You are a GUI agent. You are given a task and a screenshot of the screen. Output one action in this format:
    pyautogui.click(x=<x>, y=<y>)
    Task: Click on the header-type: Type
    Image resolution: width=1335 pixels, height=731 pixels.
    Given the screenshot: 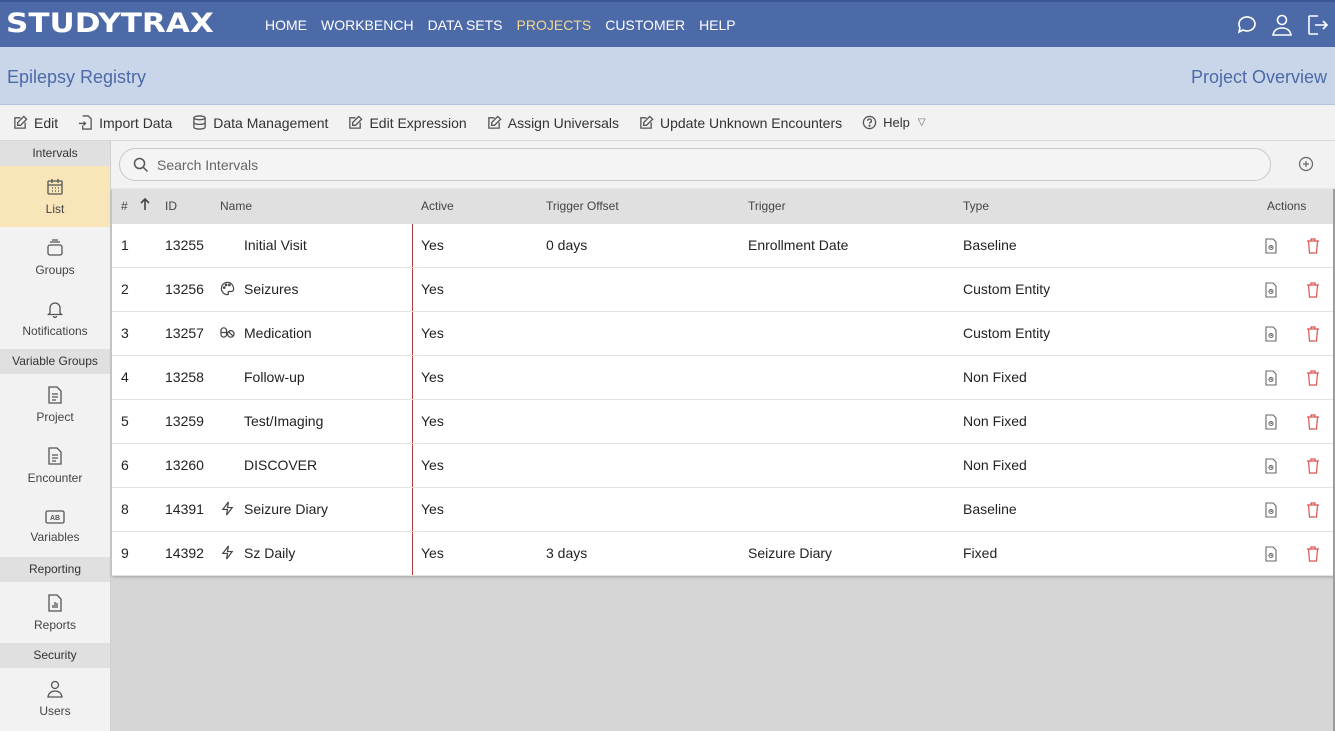 What is the action you would take?
    pyautogui.click(x=976, y=206)
    